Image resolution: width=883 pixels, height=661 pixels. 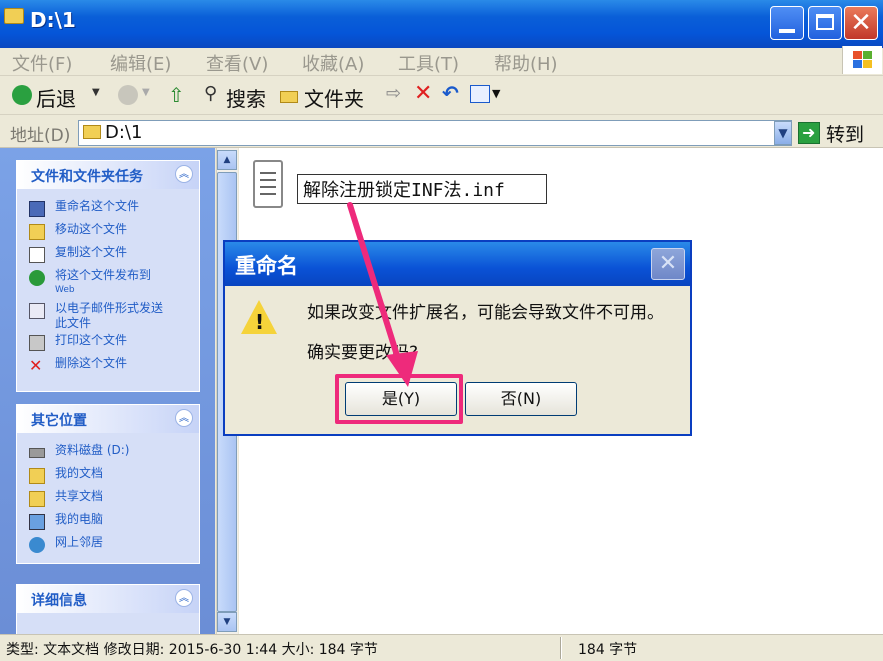 What do you see at coordinates (37, 255) in the screenshot?
I see `copy-icon` at bounding box center [37, 255].